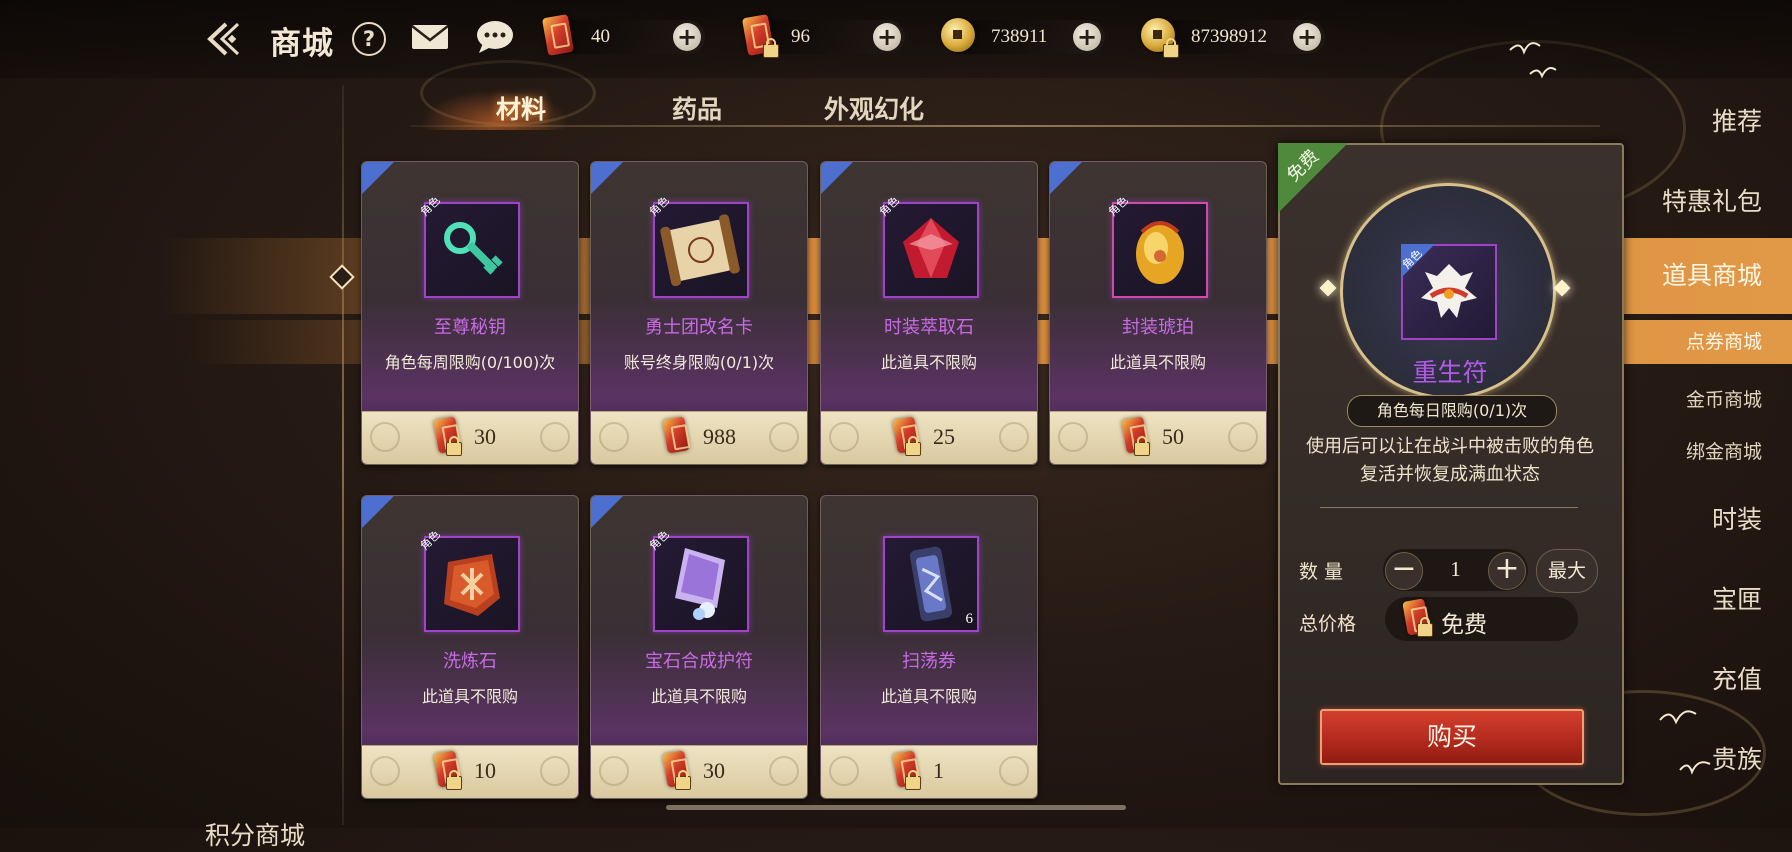 Image resolution: width=1792 pixels, height=852 pixels. Describe the element at coordinates (1158, 313) in the screenshot. I see `shop-item-card: 角色 封装琥珀 此道具不限购 50` at that location.